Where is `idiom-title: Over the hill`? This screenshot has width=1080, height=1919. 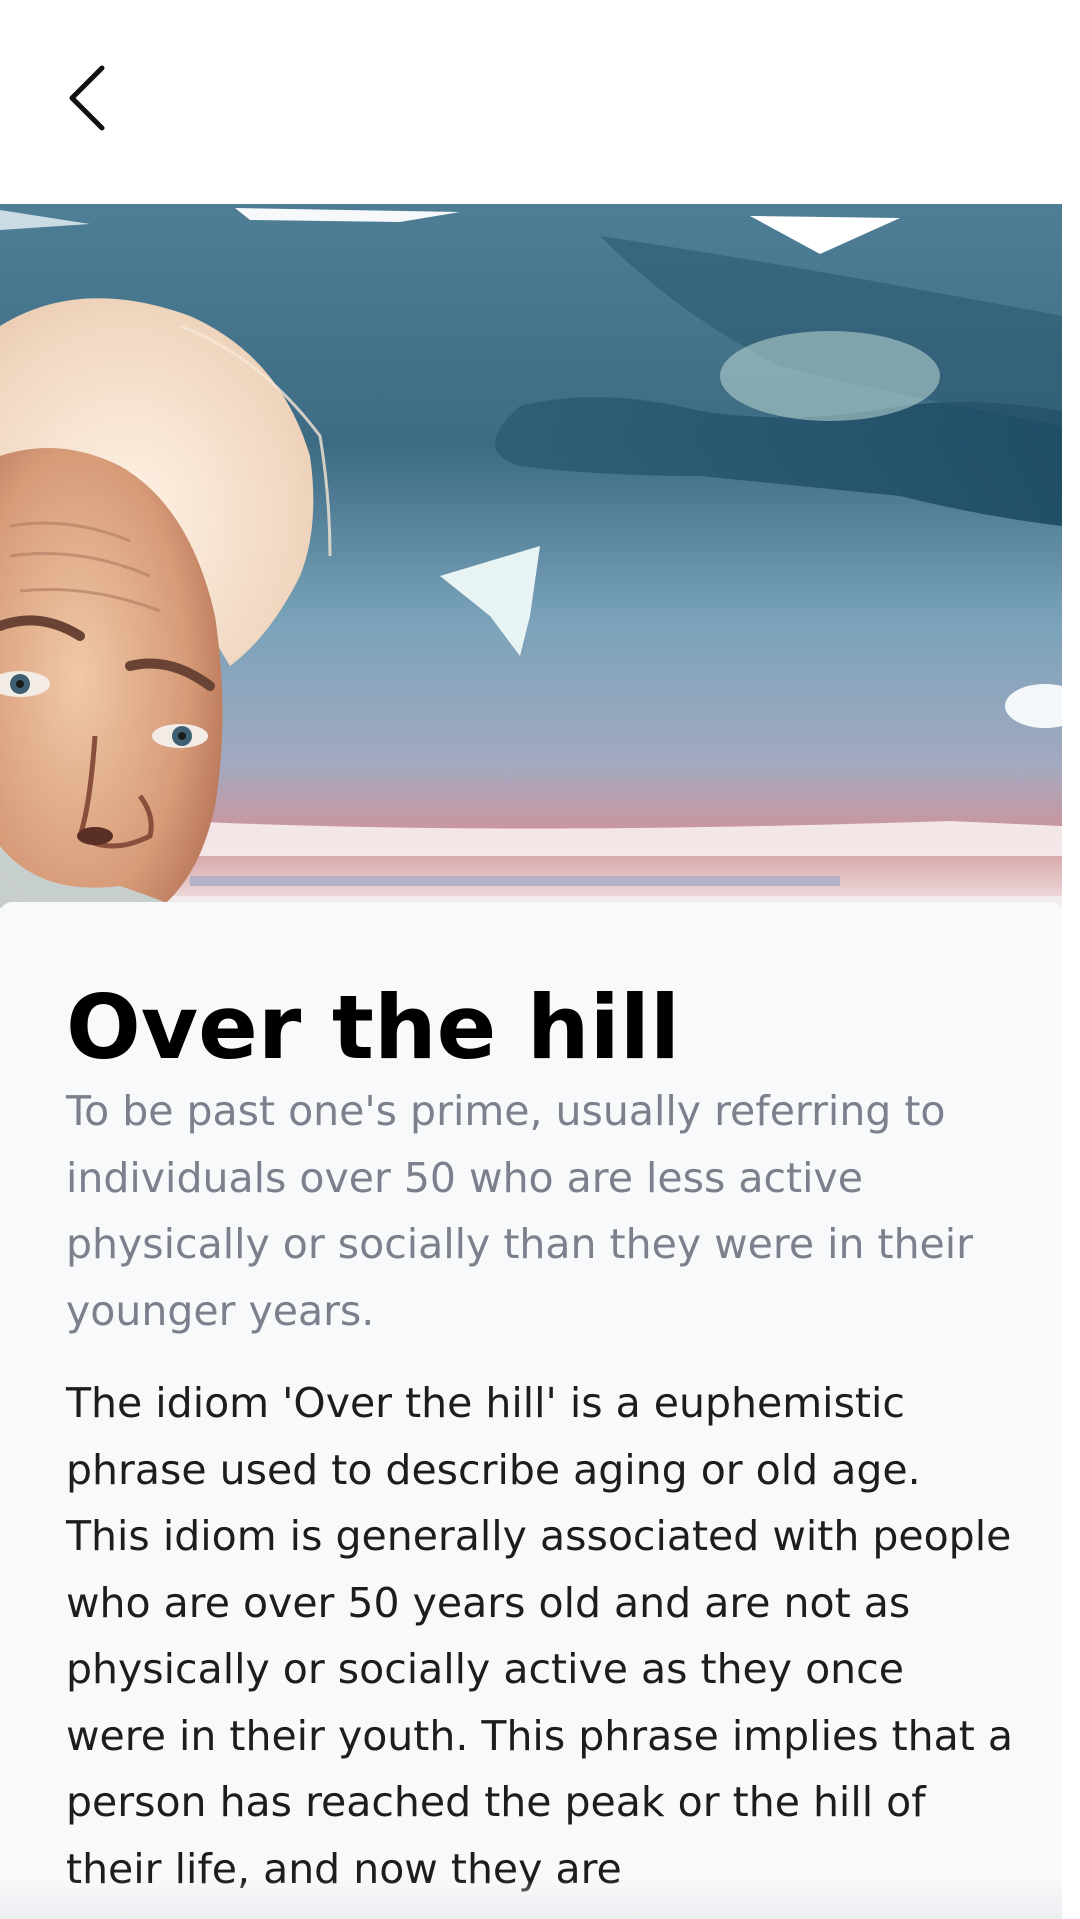
idiom-title: Over the hill is located at coordinates (373, 1027).